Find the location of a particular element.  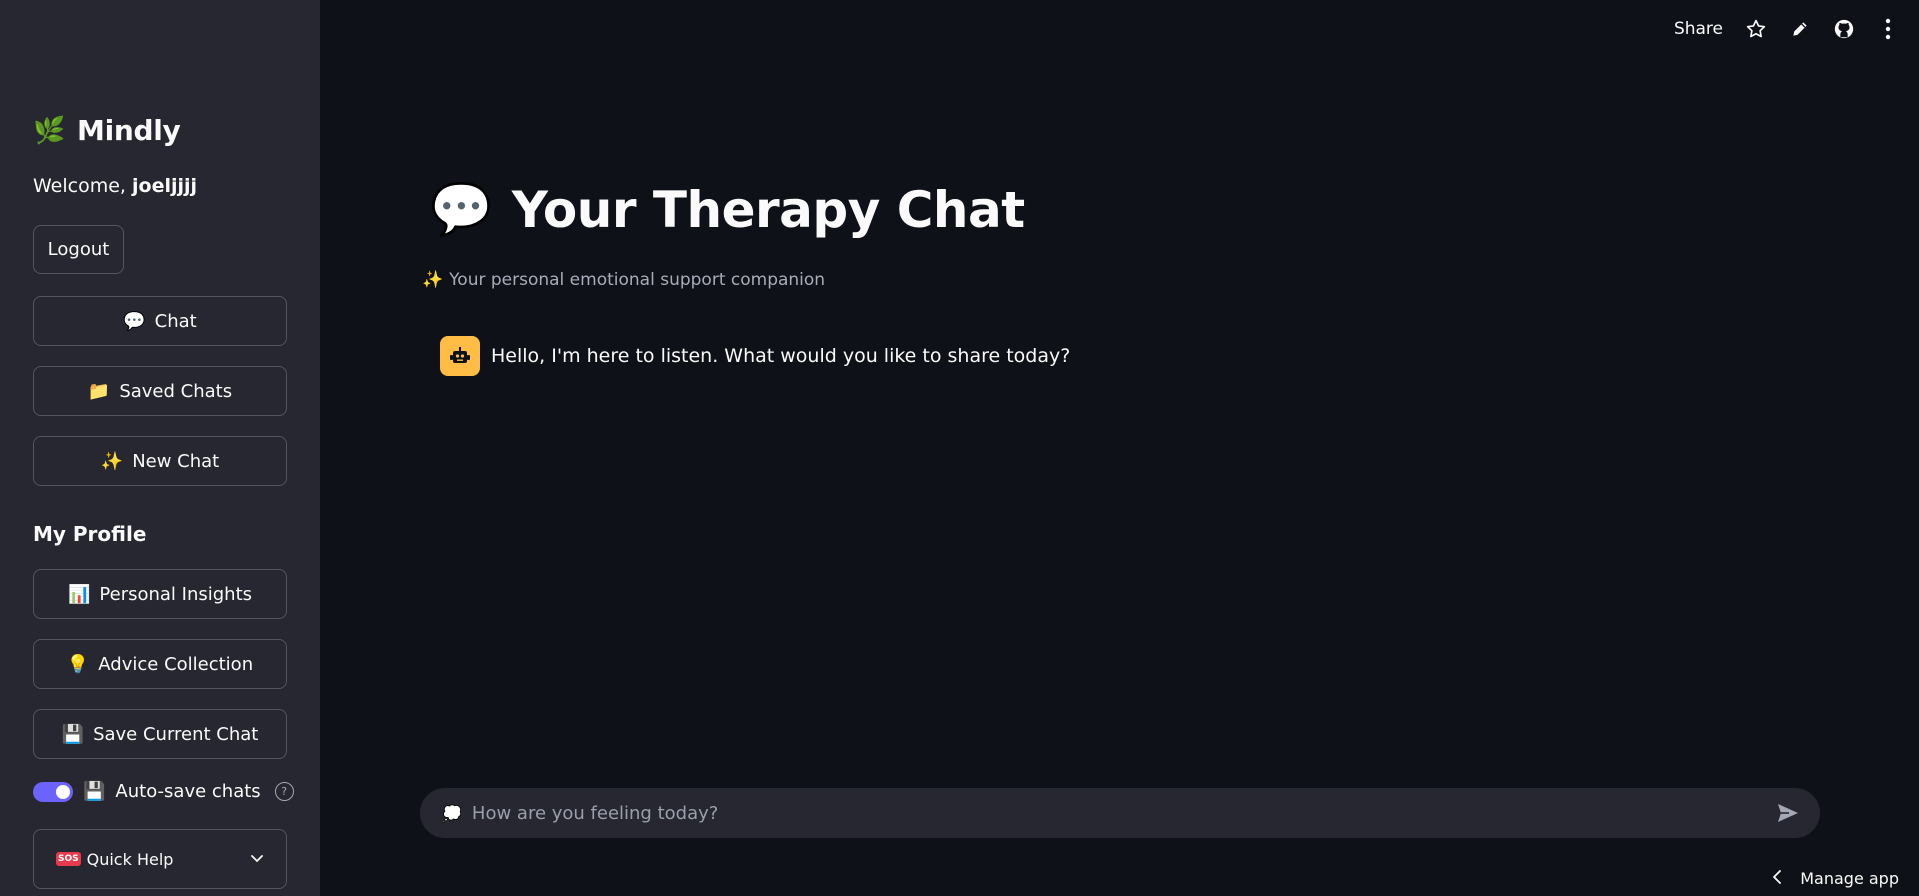

star-icon is located at coordinates (1756, 29).